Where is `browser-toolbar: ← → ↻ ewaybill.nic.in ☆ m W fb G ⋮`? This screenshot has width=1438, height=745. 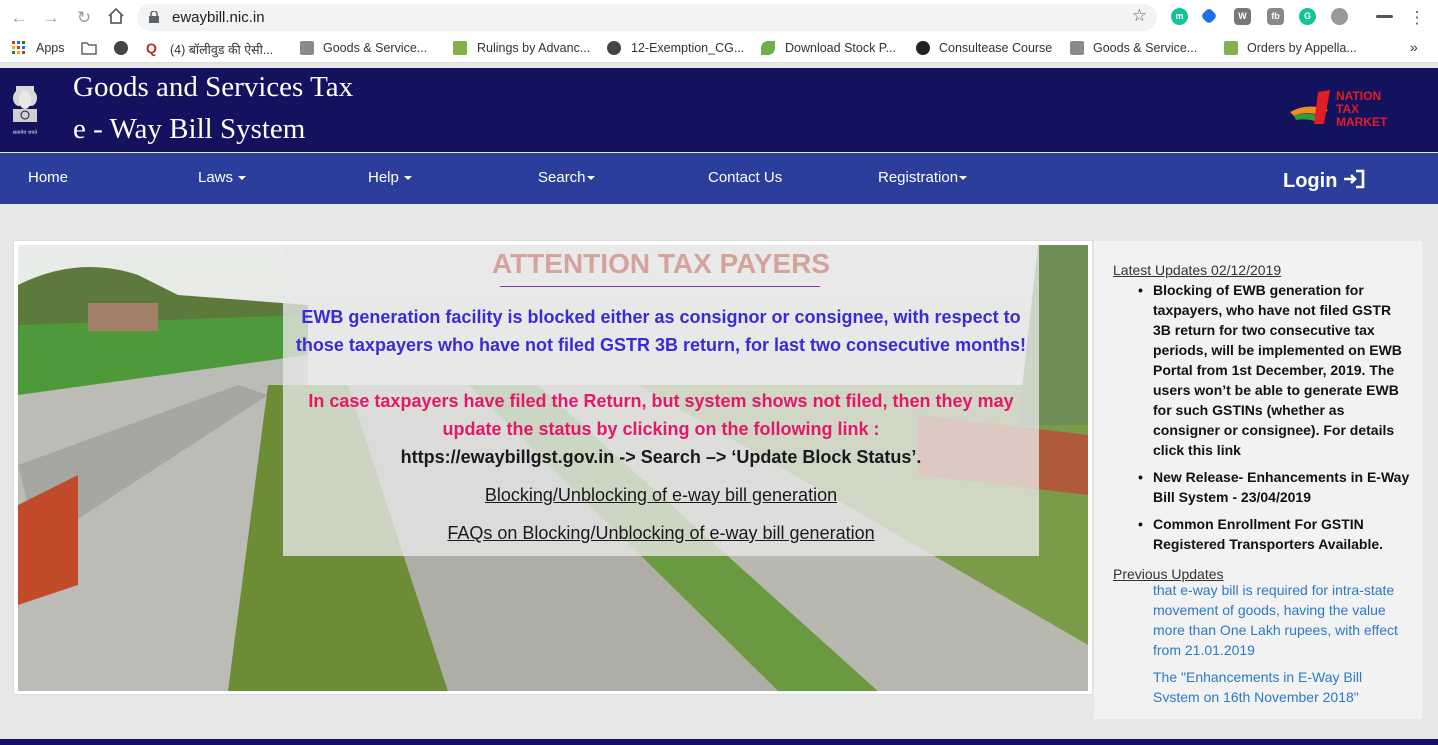 browser-toolbar: ← → ↻ ewaybill.nic.in ☆ m W fb G ⋮ is located at coordinates (719, 17).